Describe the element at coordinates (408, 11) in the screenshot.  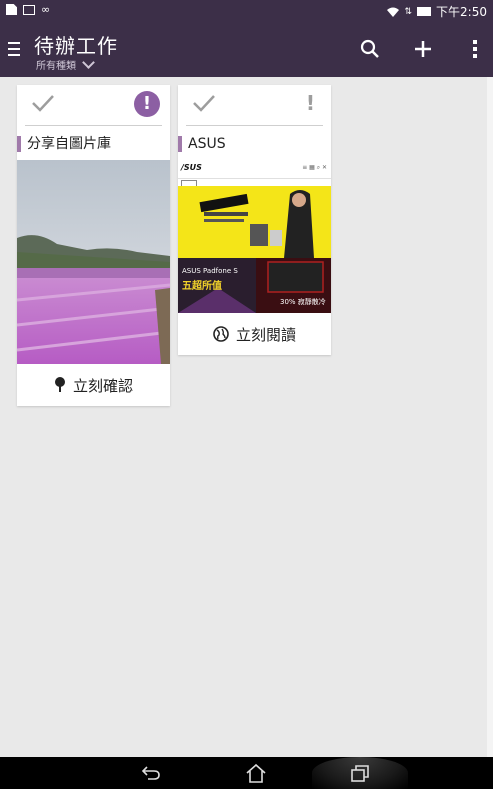
I see `signal-arrows-icon: ⇅` at that location.